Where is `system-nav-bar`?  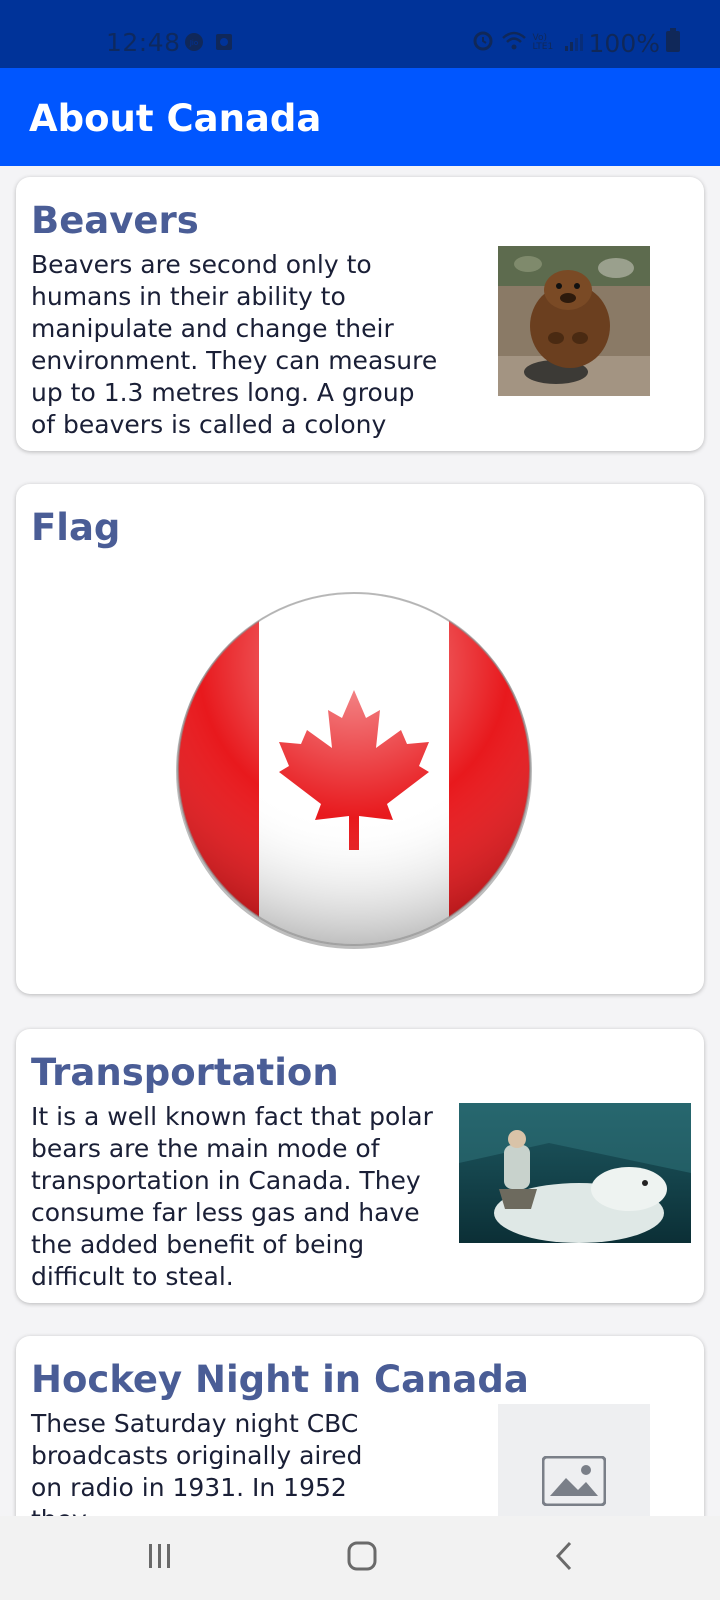 system-nav-bar is located at coordinates (360, 1558).